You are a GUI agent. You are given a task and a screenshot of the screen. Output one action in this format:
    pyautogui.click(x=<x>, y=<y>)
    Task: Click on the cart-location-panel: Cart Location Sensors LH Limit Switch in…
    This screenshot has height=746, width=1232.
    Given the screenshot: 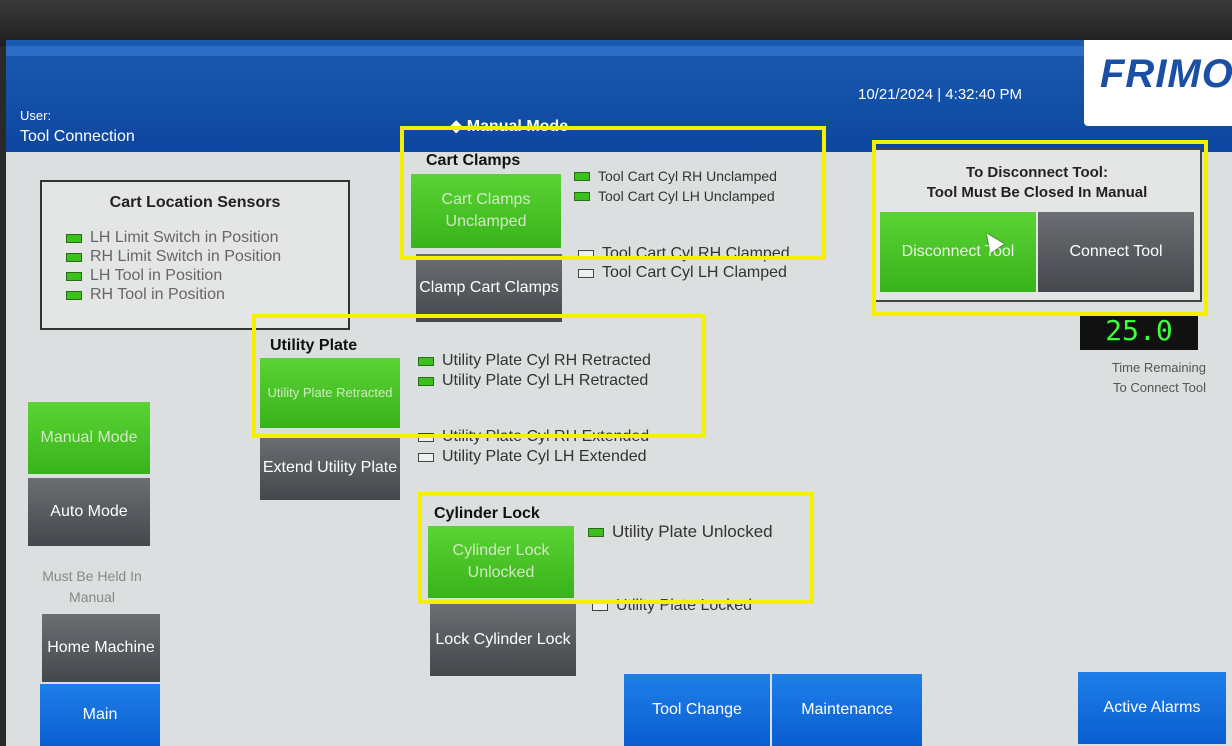 What is the action you would take?
    pyautogui.click(x=195, y=255)
    